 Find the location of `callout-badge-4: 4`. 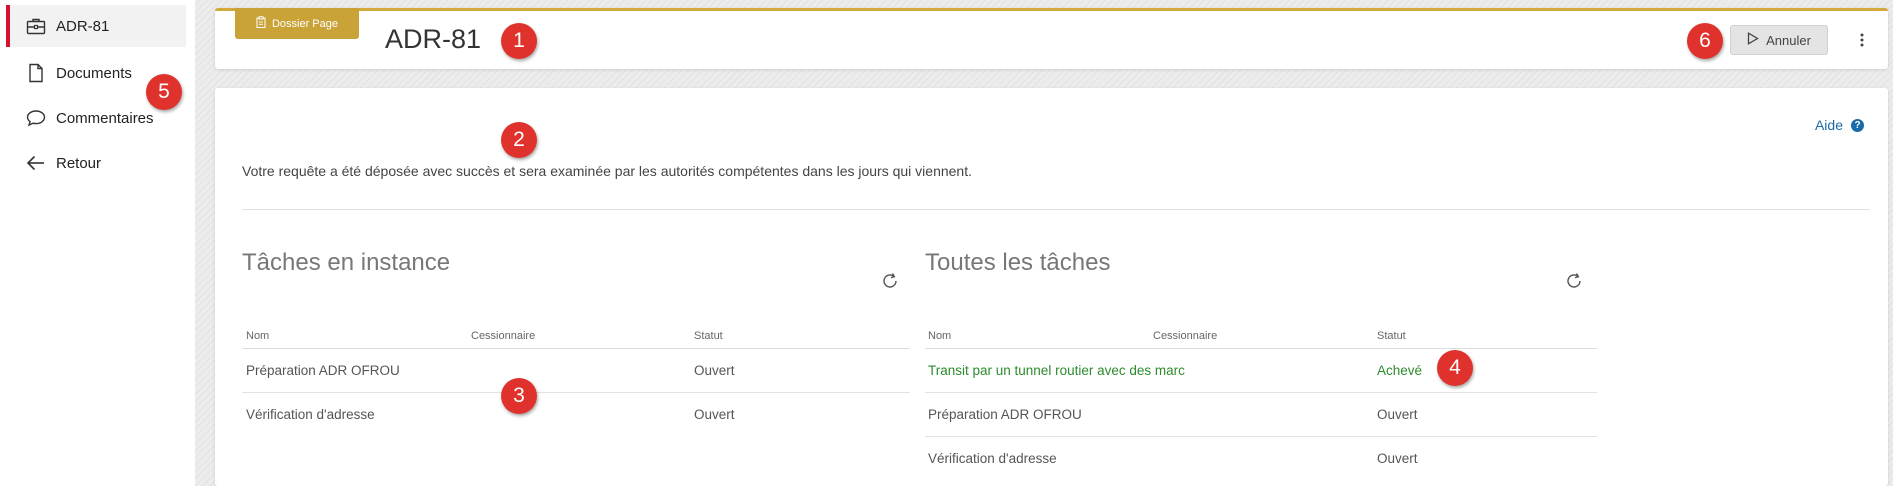

callout-badge-4: 4 is located at coordinates (1455, 368).